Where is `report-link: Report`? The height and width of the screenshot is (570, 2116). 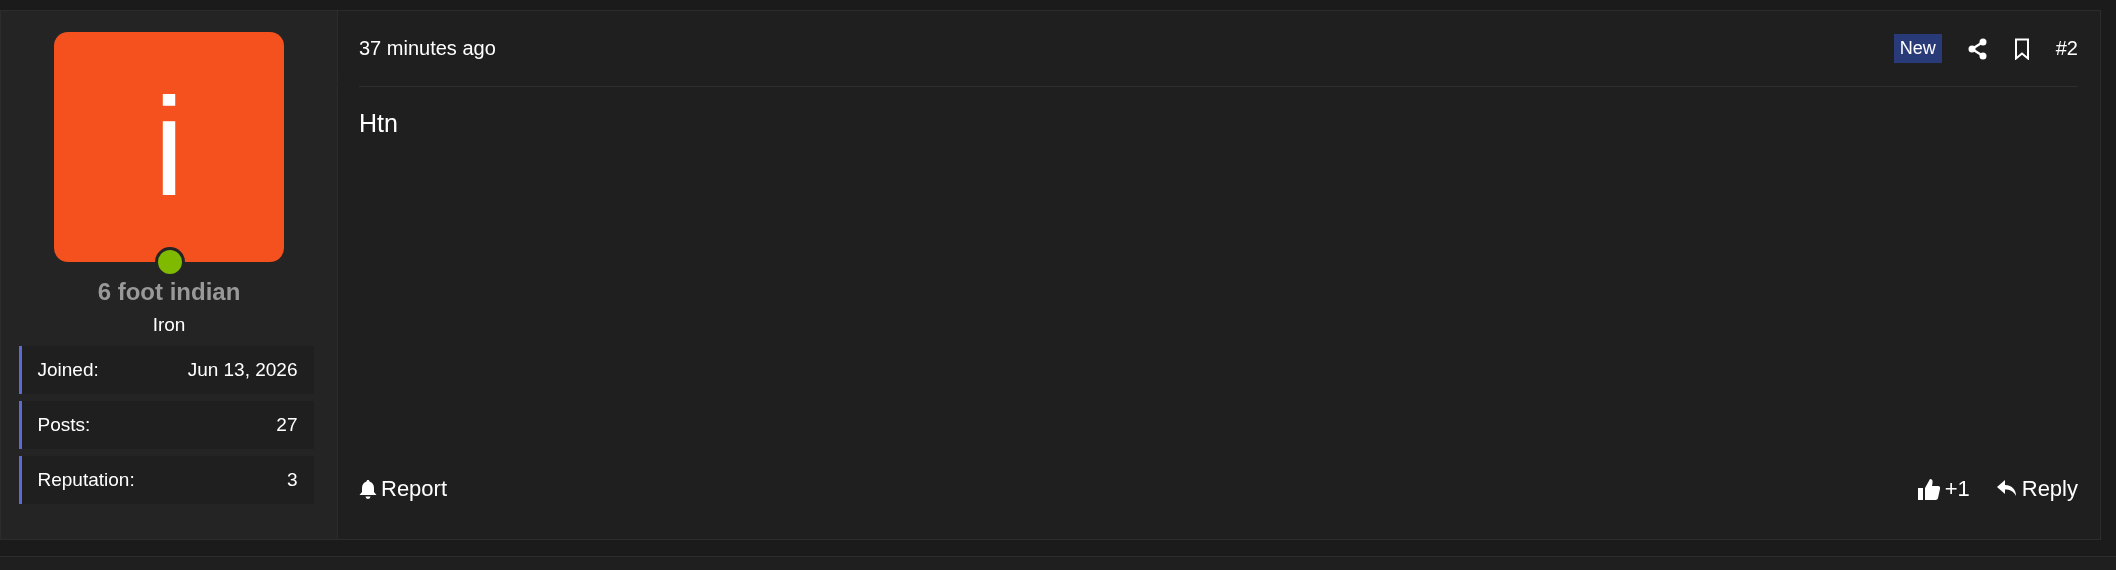
report-link: Report is located at coordinates (403, 489).